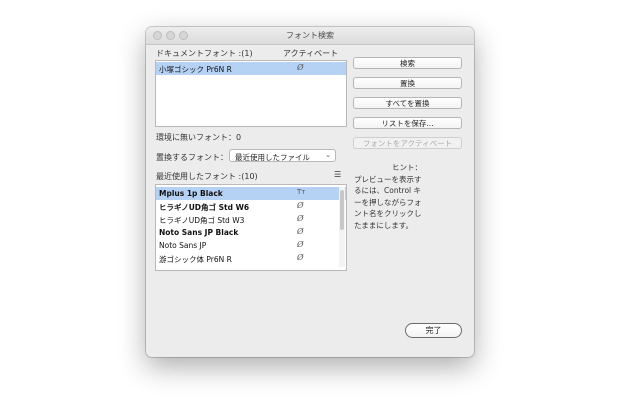 This screenshot has height=400, width=630. Describe the element at coordinates (183, 245) in the screenshot. I see `font-name: Noto Sans JP` at that location.